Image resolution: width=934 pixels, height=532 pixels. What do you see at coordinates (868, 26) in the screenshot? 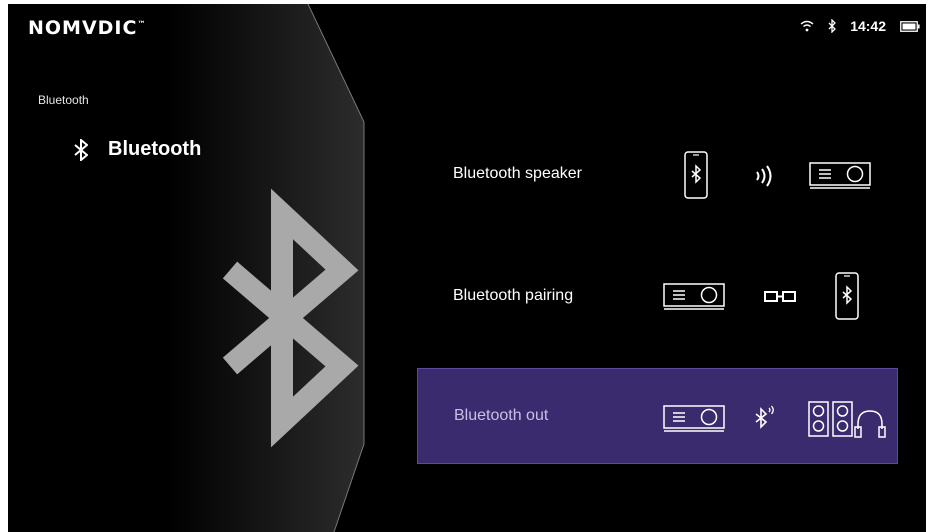
I see `clock: 14:42` at bounding box center [868, 26].